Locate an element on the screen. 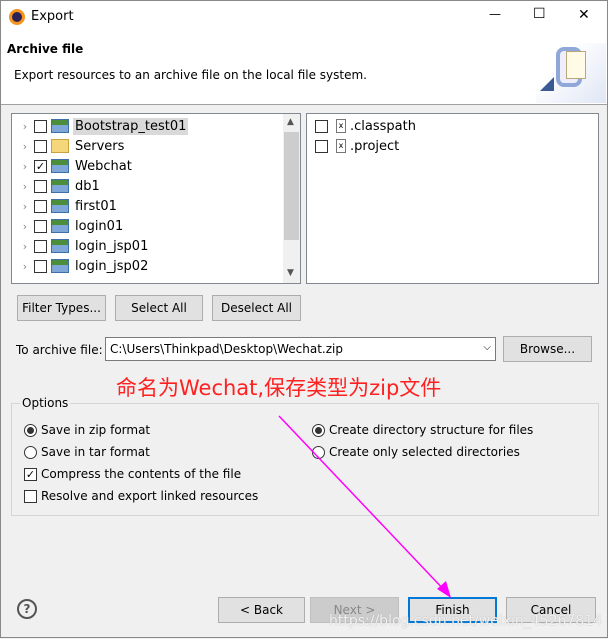 The height and width of the screenshot is (639, 608). annotation-arrow is located at coordinates (364, 506).